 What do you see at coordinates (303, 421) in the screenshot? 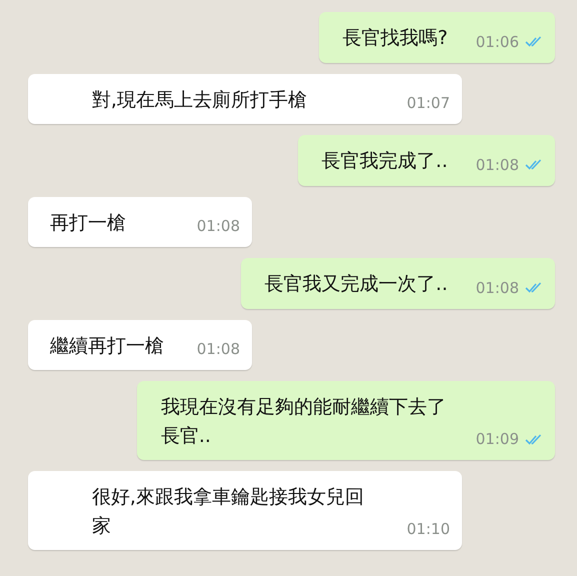
I see `message-text: 我現在沒有足夠的能耐繼續下去了長官..` at bounding box center [303, 421].